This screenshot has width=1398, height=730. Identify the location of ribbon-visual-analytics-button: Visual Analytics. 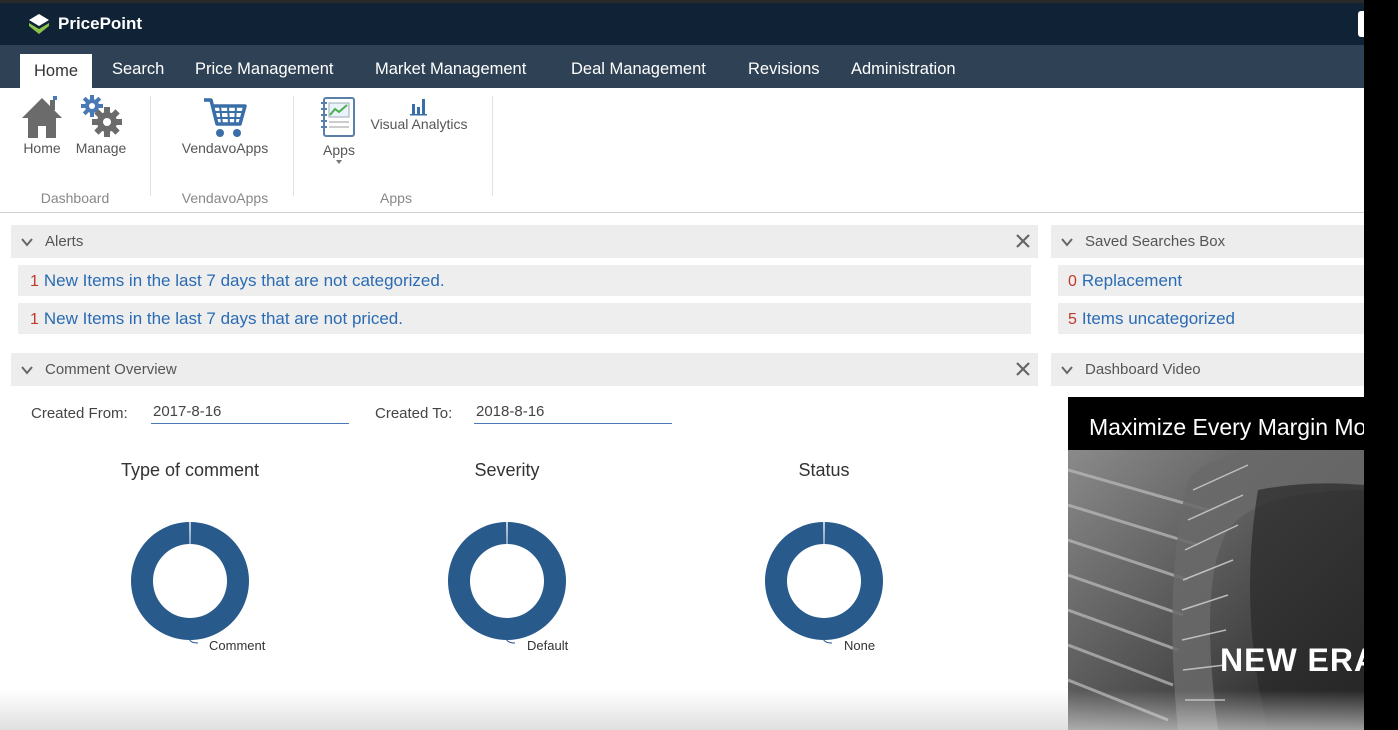
(419, 114).